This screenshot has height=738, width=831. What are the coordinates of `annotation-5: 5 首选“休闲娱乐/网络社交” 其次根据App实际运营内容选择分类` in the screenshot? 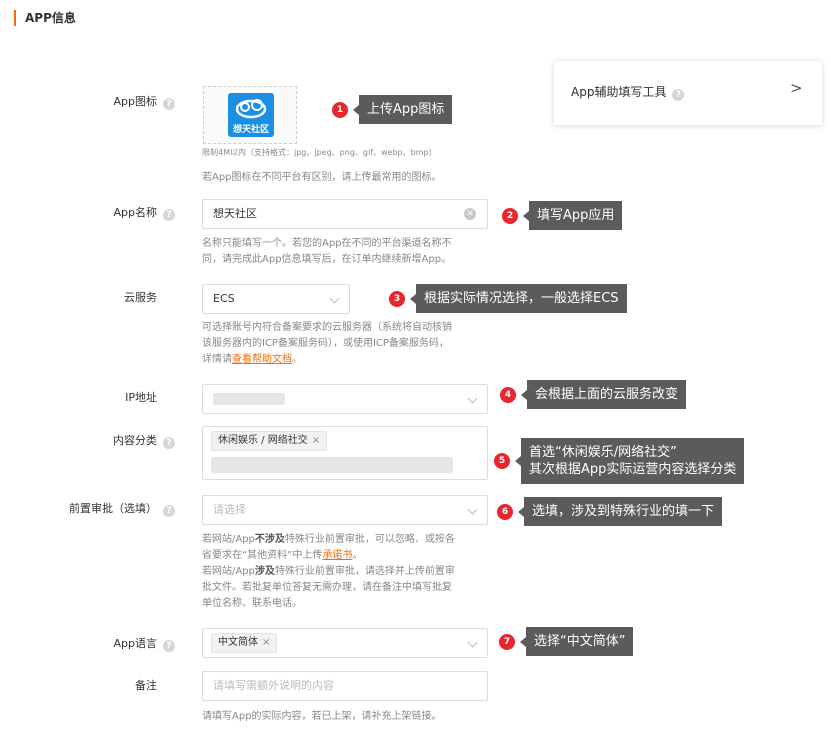 It's located at (619, 461).